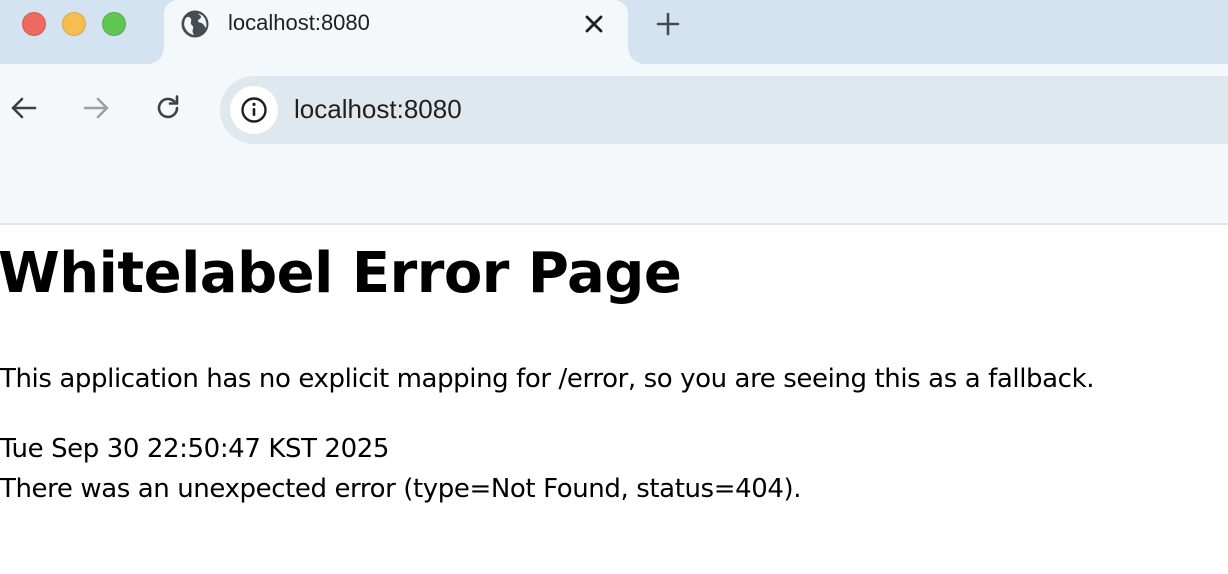 This screenshot has height=574, width=1228. What do you see at coordinates (96, 108) in the screenshot?
I see `forward-arrow-icon` at bounding box center [96, 108].